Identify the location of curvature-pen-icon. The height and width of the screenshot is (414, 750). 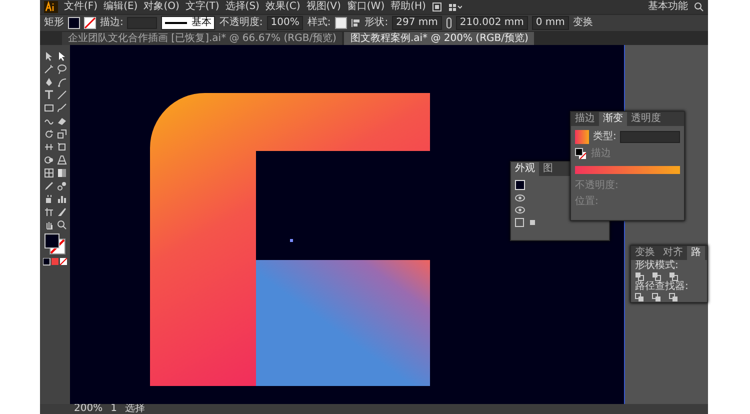
(61, 82).